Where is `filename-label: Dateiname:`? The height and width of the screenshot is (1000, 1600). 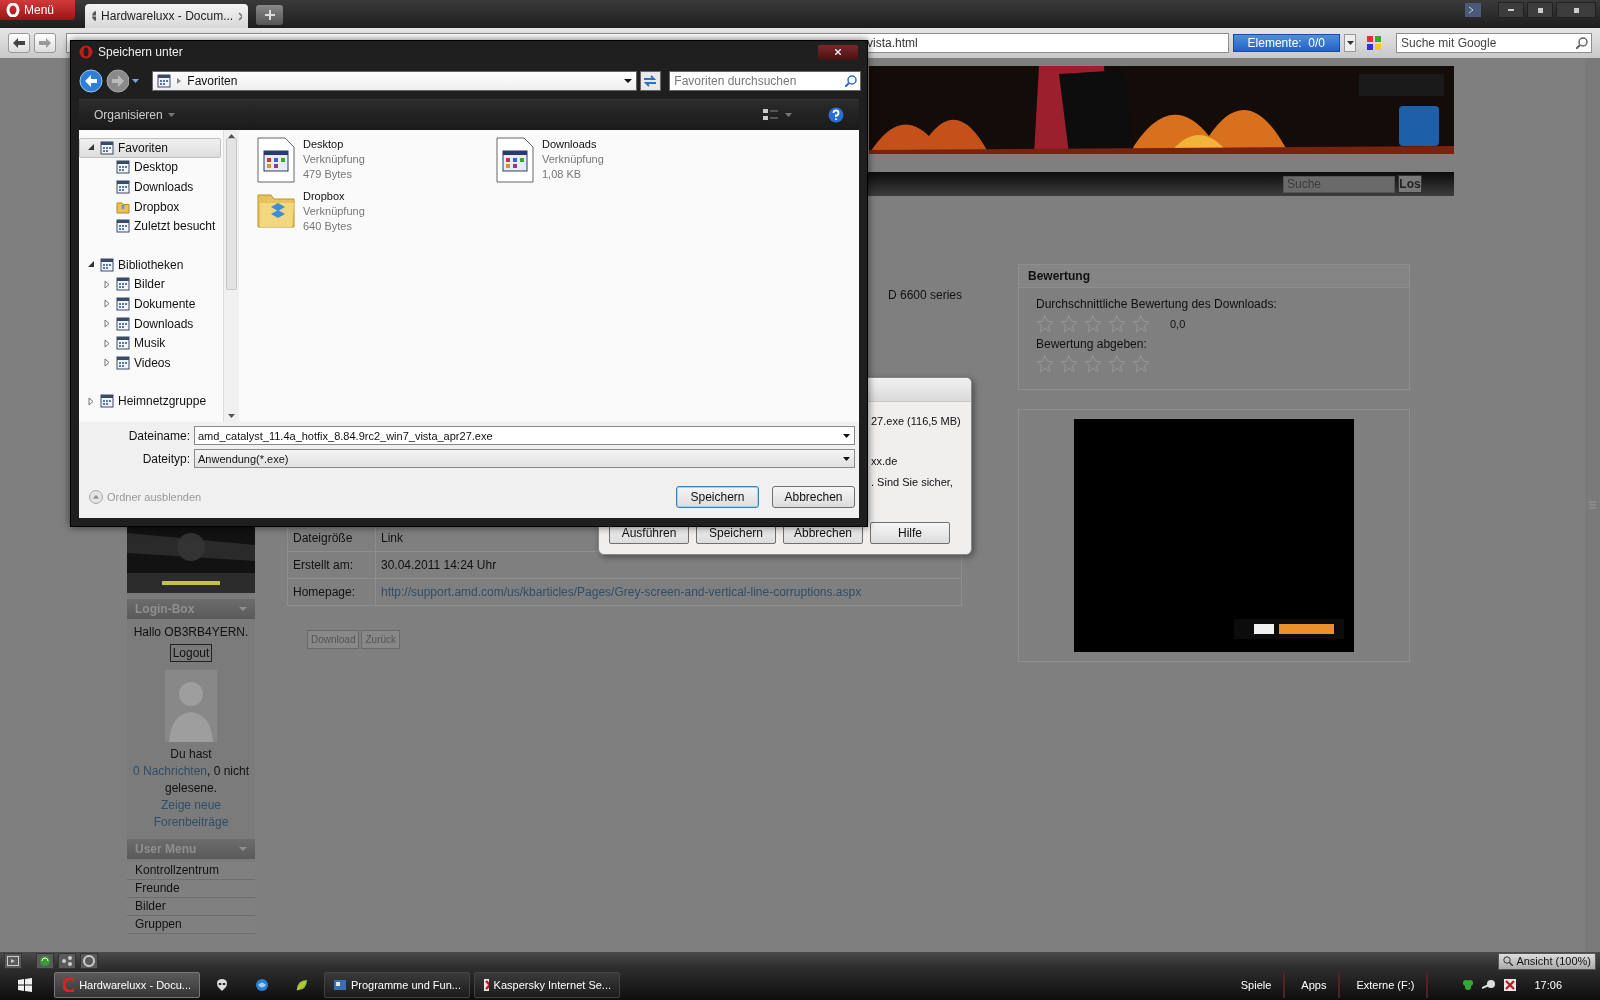 filename-label: Dateiname: is located at coordinates (159, 435).